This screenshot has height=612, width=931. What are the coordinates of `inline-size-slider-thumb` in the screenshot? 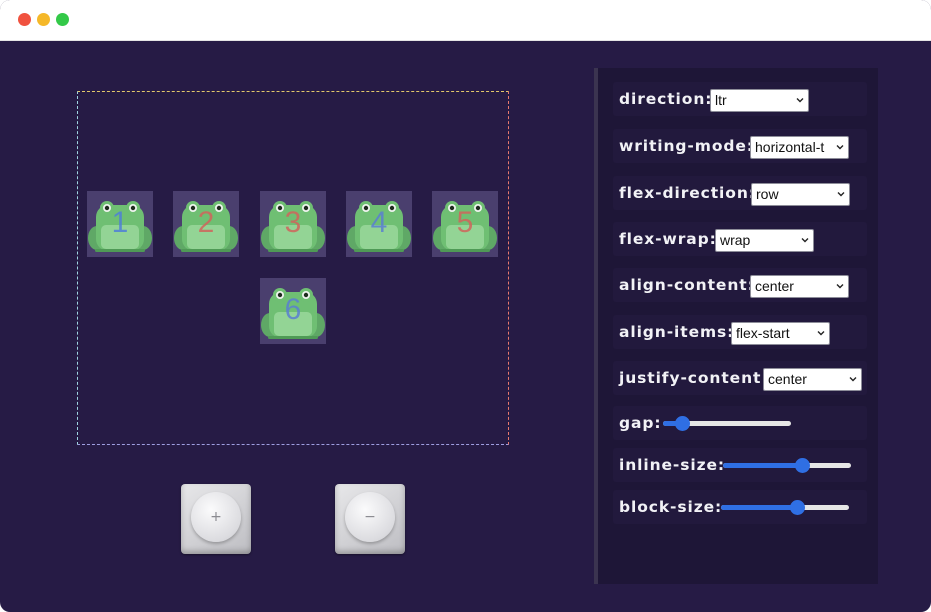 It's located at (803, 465).